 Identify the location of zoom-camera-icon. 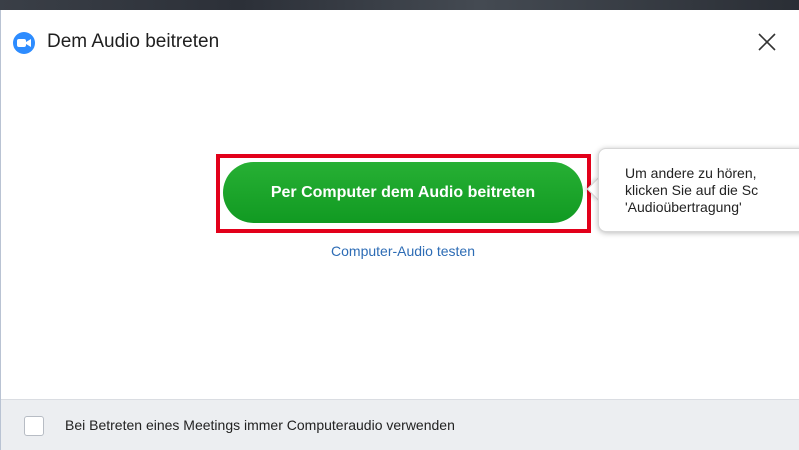
(24, 43).